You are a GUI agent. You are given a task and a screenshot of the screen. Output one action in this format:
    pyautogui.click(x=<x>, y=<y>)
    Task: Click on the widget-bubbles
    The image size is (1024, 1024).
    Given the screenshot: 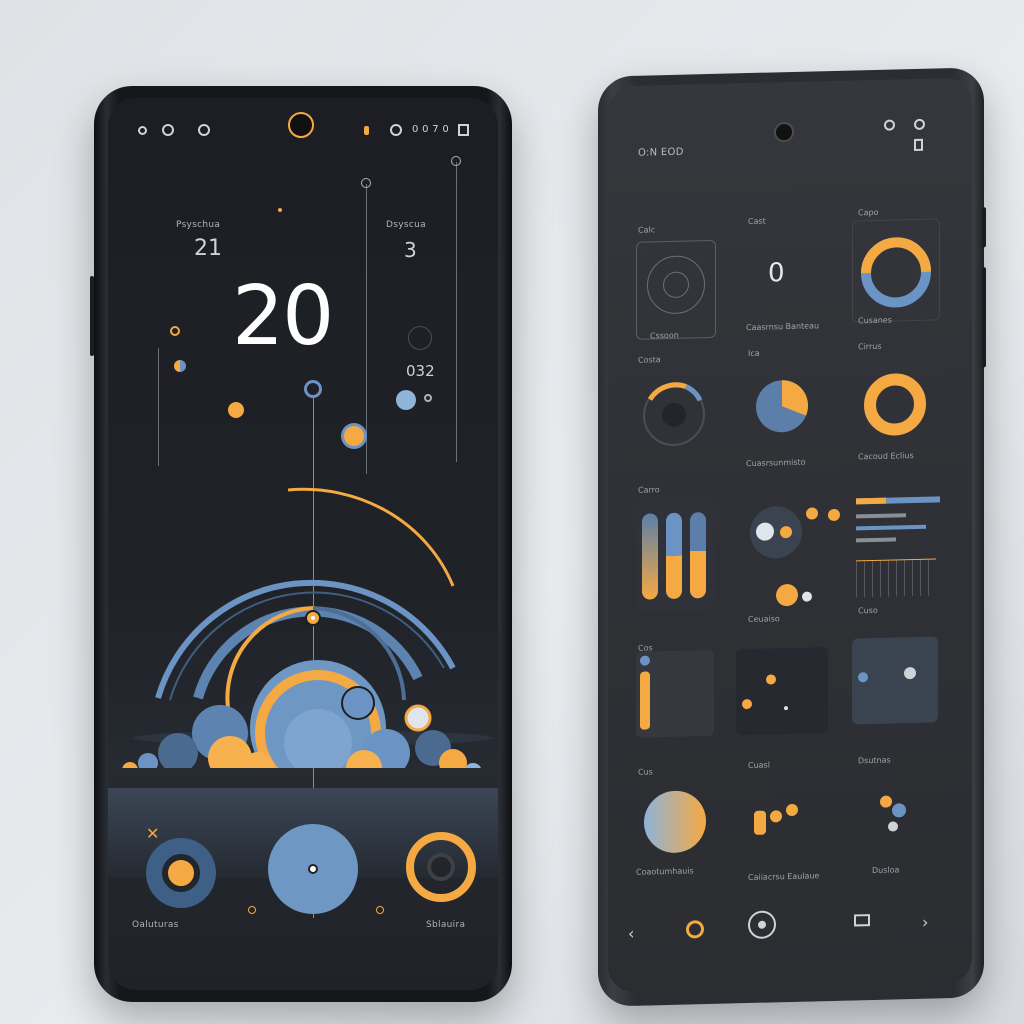 What is the action you would take?
    pyautogui.click(x=788, y=552)
    